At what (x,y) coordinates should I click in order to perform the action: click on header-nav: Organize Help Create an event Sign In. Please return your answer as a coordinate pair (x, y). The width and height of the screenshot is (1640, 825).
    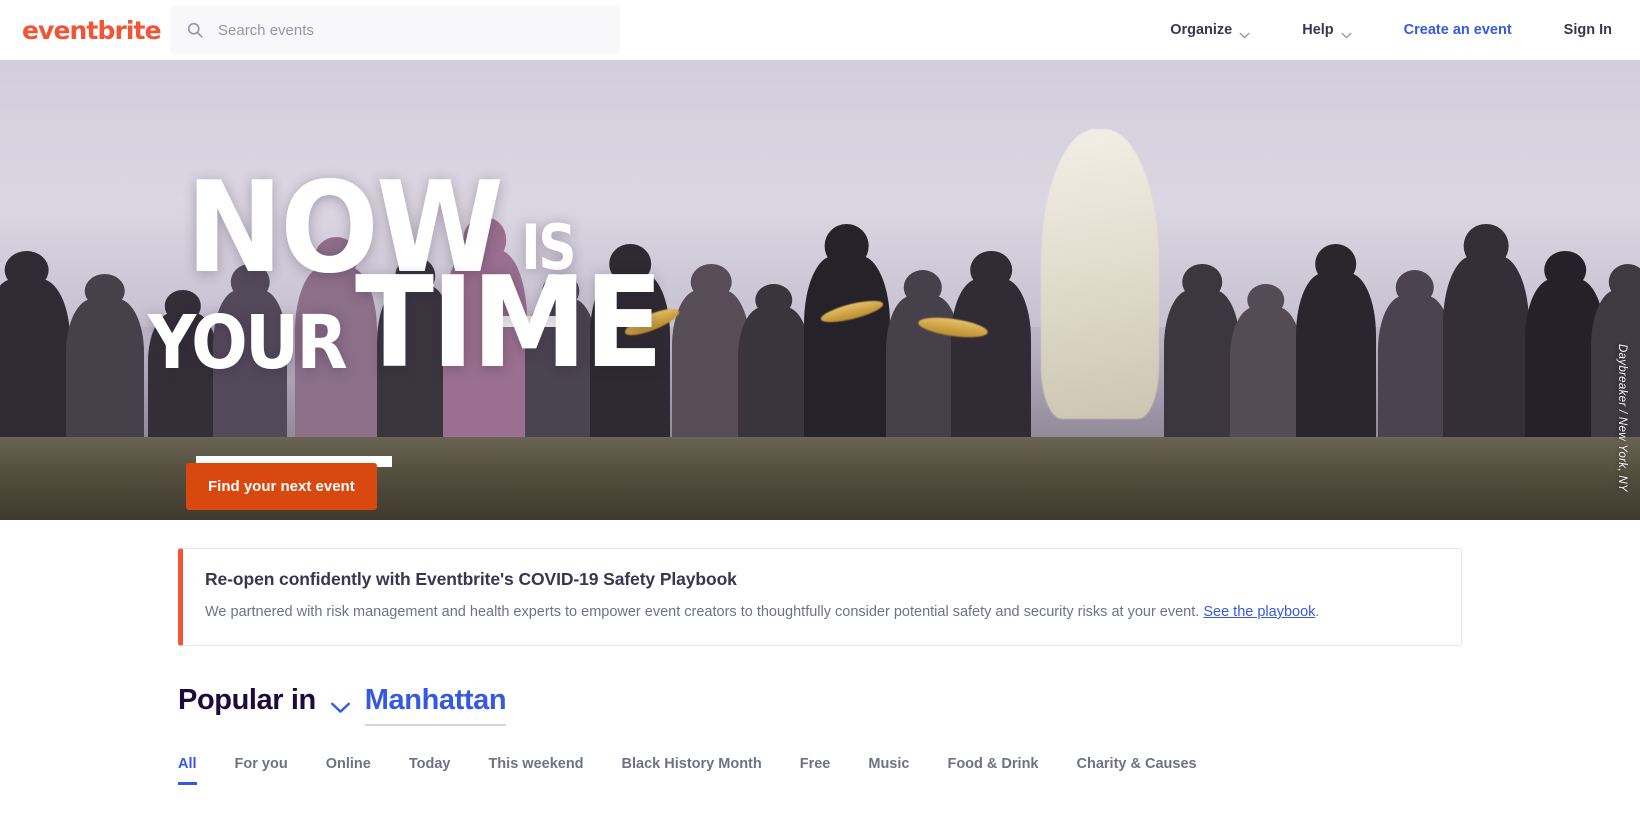
    Looking at the image, I should click on (1379, 30).